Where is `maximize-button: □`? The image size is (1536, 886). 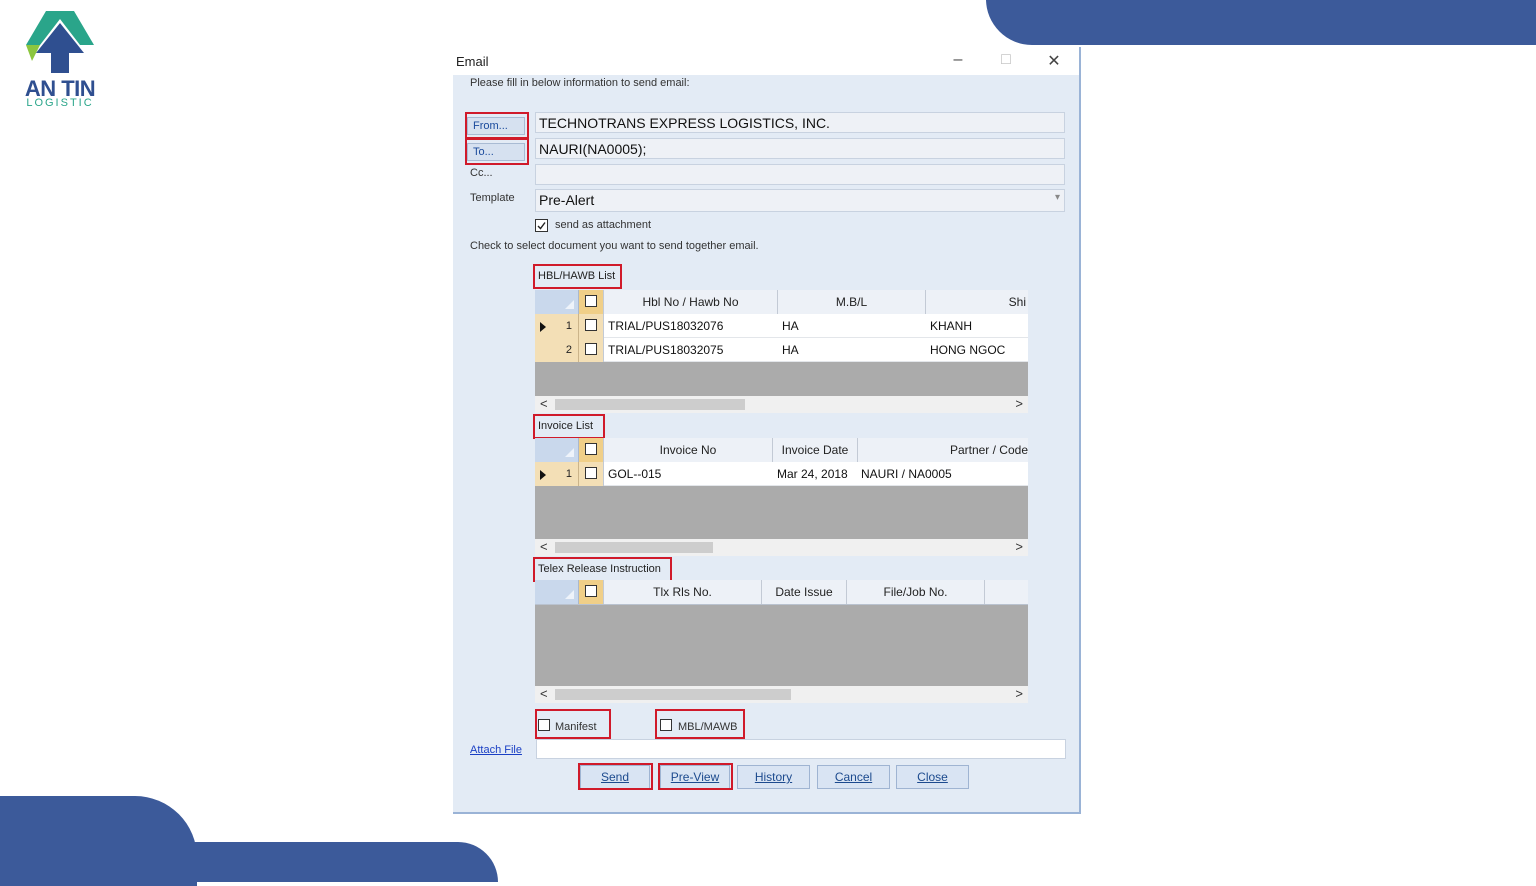 maximize-button: □ is located at coordinates (1006, 60).